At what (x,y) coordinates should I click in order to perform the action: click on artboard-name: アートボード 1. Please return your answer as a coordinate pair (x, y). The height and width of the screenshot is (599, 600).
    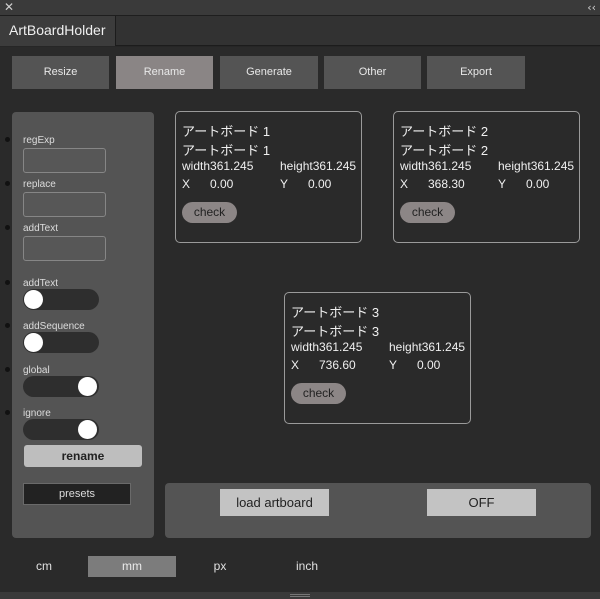
    Looking at the image, I should click on (226, 131).